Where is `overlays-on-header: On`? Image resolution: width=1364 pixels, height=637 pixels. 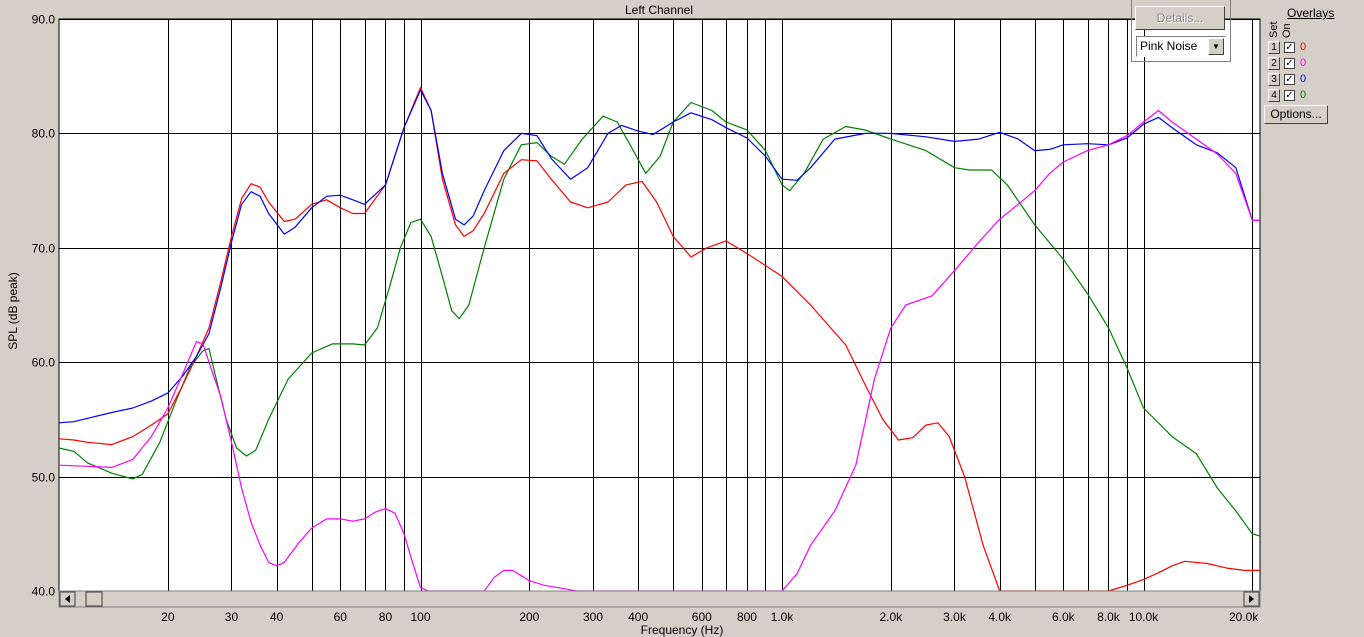 overlays-on-header: On is located at coordinates (1287, 30).